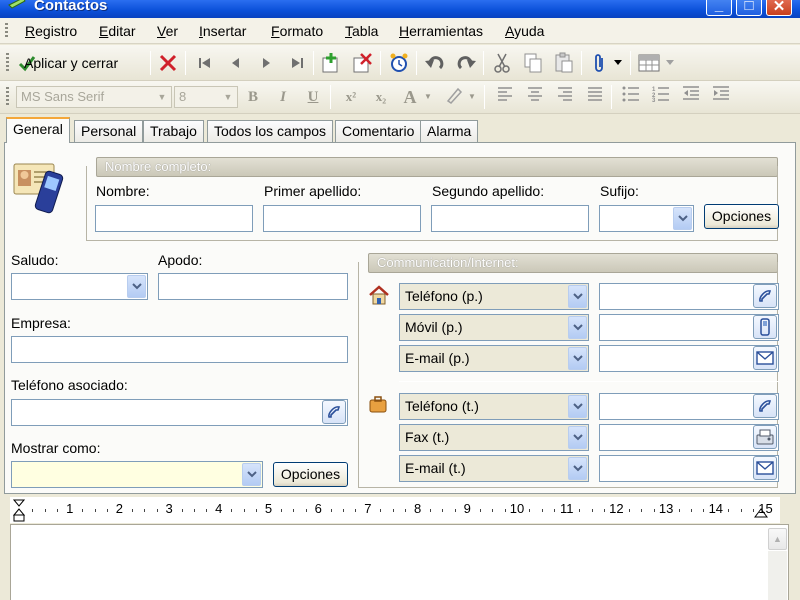 The image size is (800, 600). I want to click on mostrar-como-dropdown-button, so click(251, 474).